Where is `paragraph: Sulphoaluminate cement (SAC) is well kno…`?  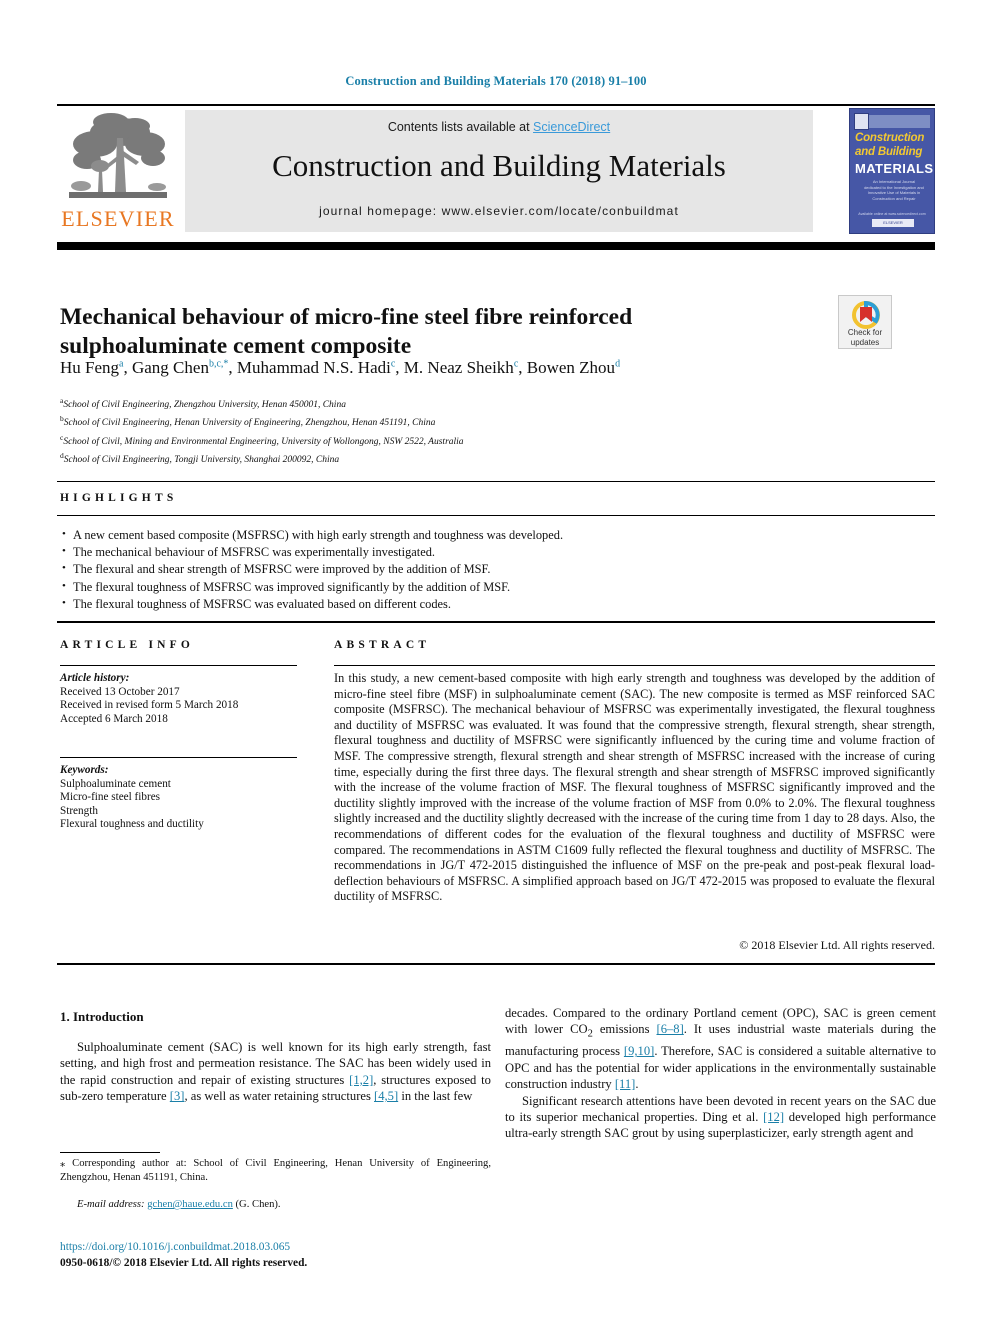
paragraph: Sulphoaluminate cement (SAC) is well kno… is located at coordinates (275, 1072).